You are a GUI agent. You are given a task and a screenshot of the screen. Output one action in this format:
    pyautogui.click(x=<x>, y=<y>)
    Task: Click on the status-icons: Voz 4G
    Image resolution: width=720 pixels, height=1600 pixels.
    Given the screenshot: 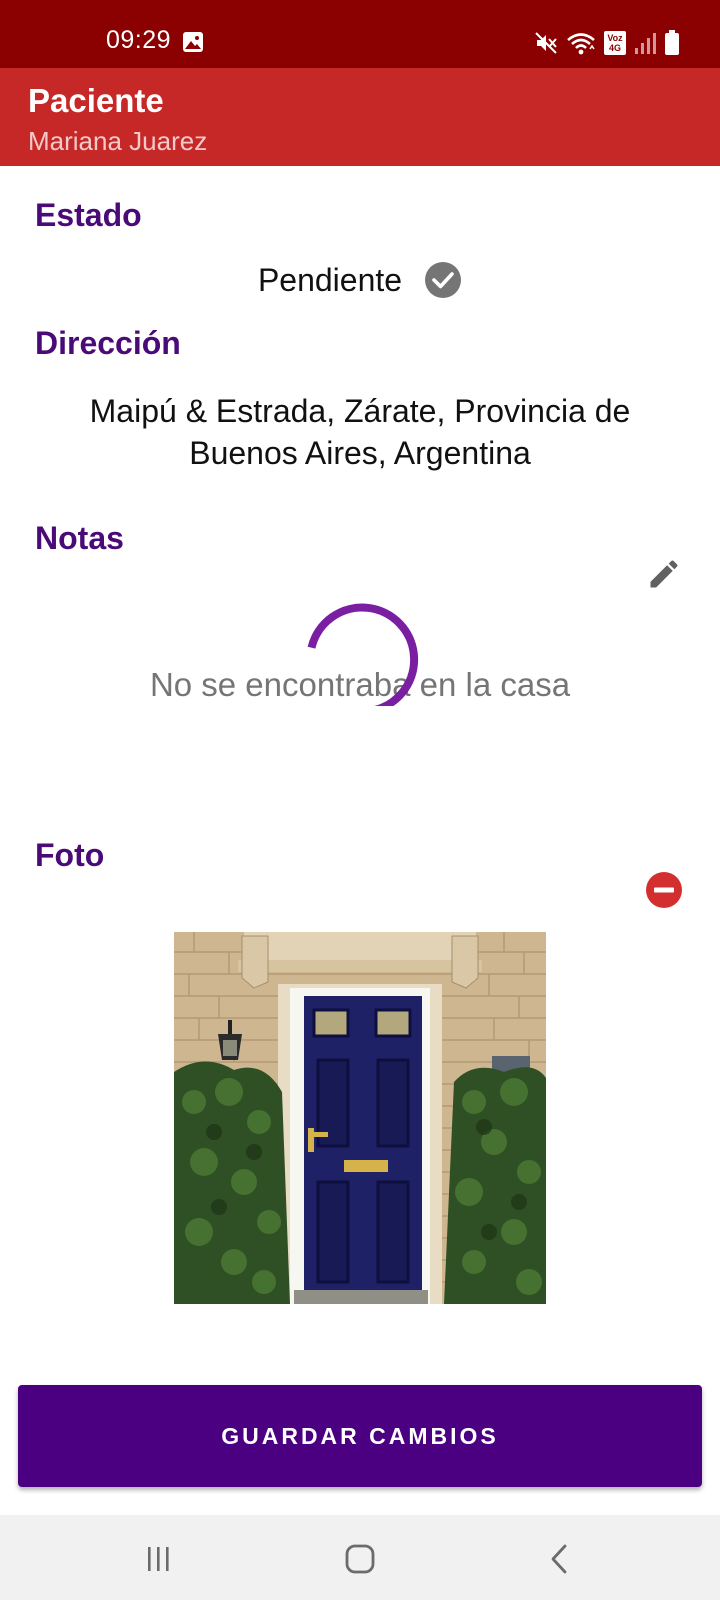 What is the action you would take?
    pyautogui.click(x=607, y=43)
    